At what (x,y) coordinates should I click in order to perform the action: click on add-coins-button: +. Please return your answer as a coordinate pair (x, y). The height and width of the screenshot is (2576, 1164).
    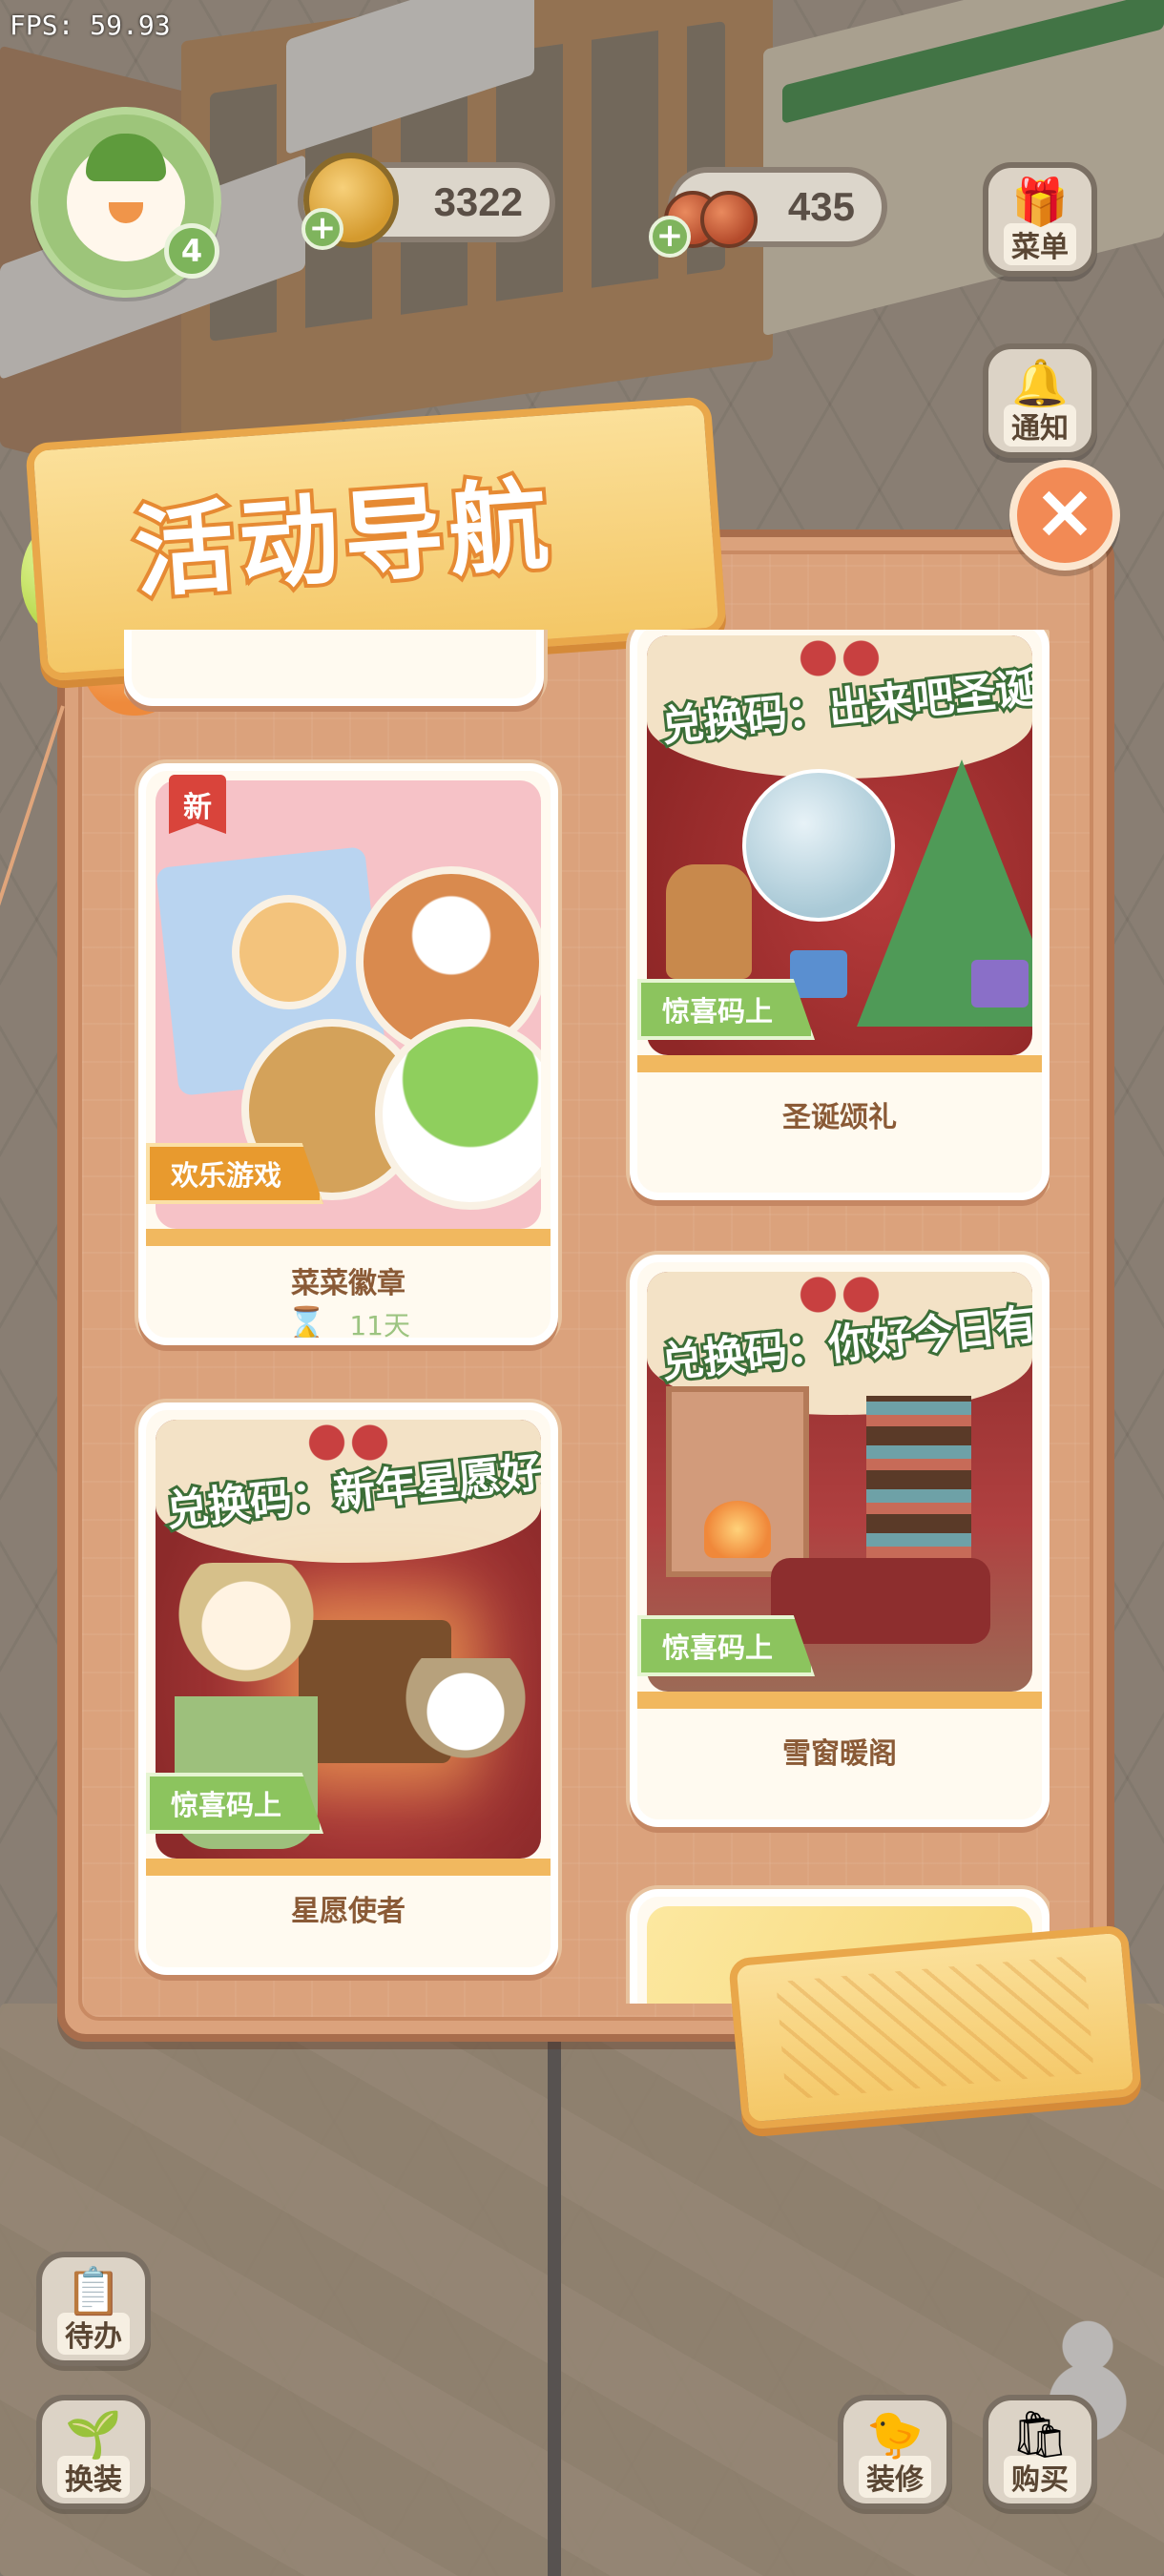
    Looking at the image, I should click on (322, 229).